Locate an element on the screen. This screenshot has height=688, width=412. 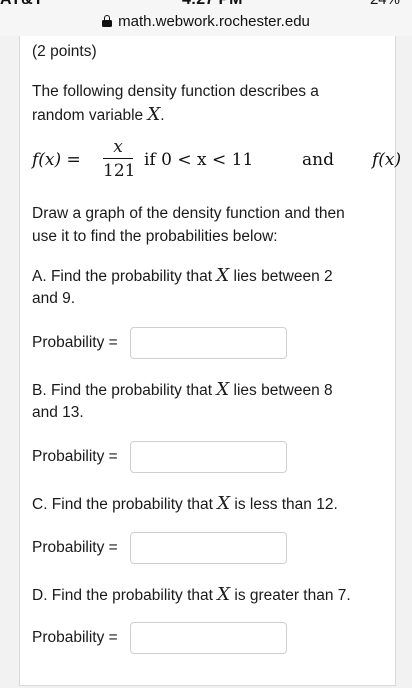
part-a-question-cont: and 9. is located at coordinates (54, 298).